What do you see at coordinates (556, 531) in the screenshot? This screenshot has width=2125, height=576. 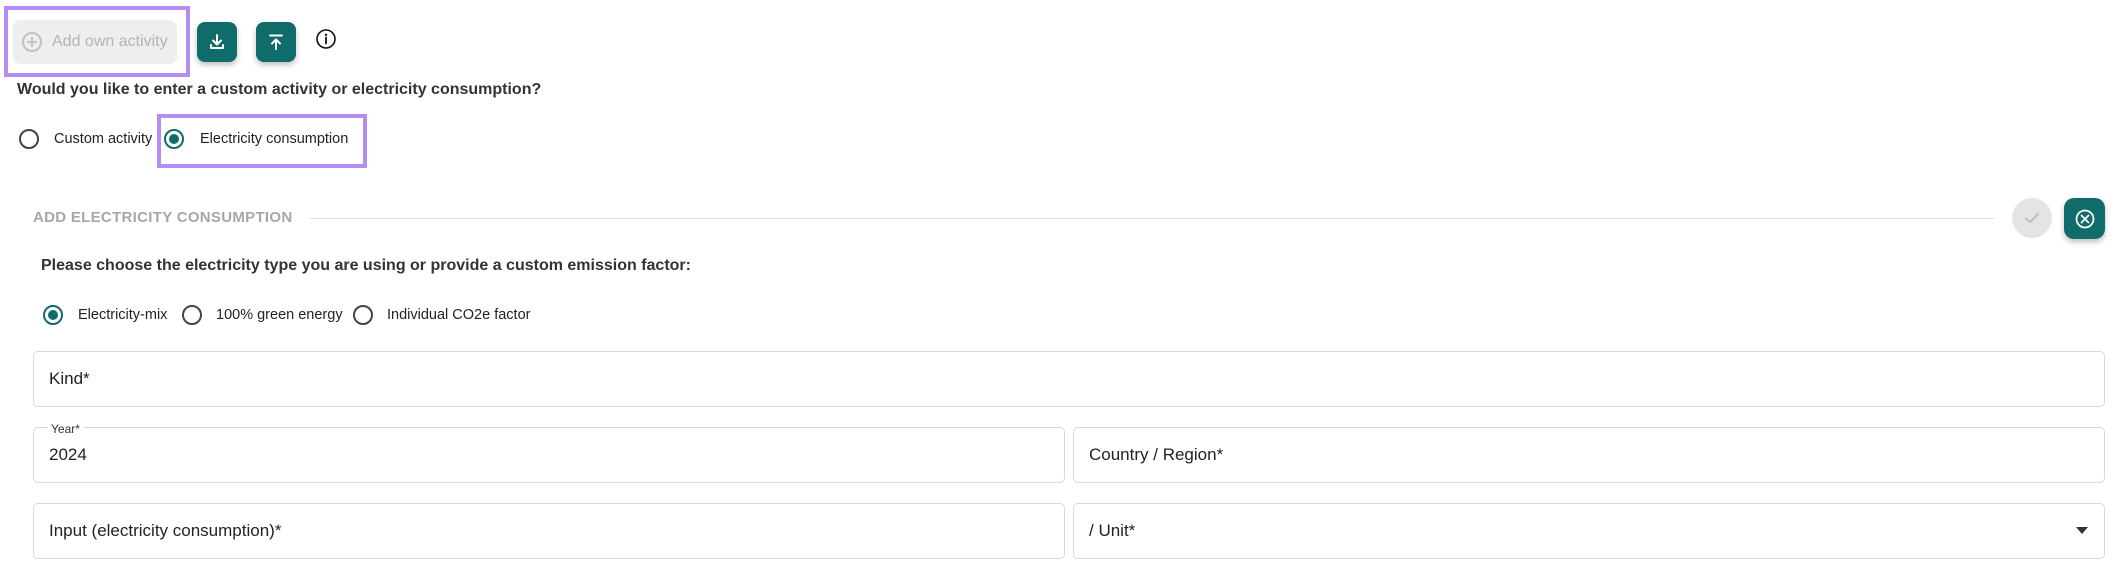 I see `electricity-consumption-input` at bounding box center [556, 531].